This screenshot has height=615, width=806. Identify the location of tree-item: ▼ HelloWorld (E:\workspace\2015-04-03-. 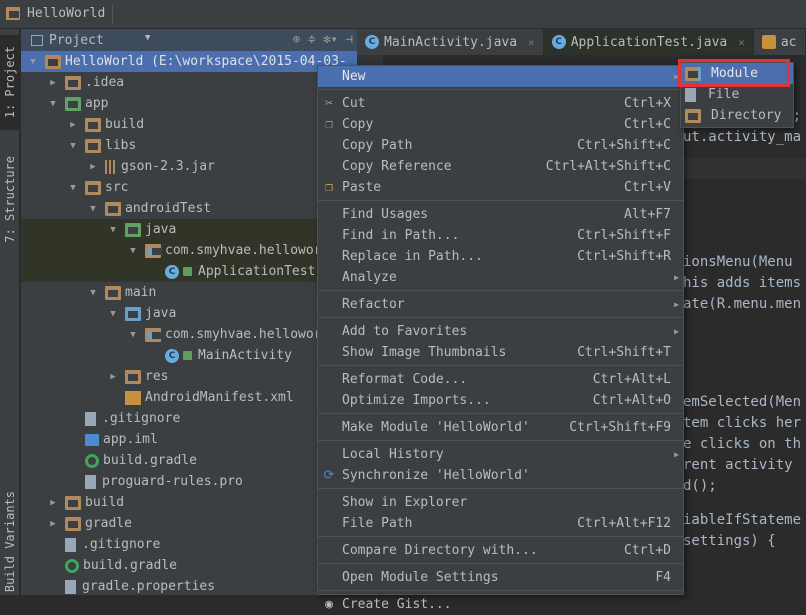
(189, 61).